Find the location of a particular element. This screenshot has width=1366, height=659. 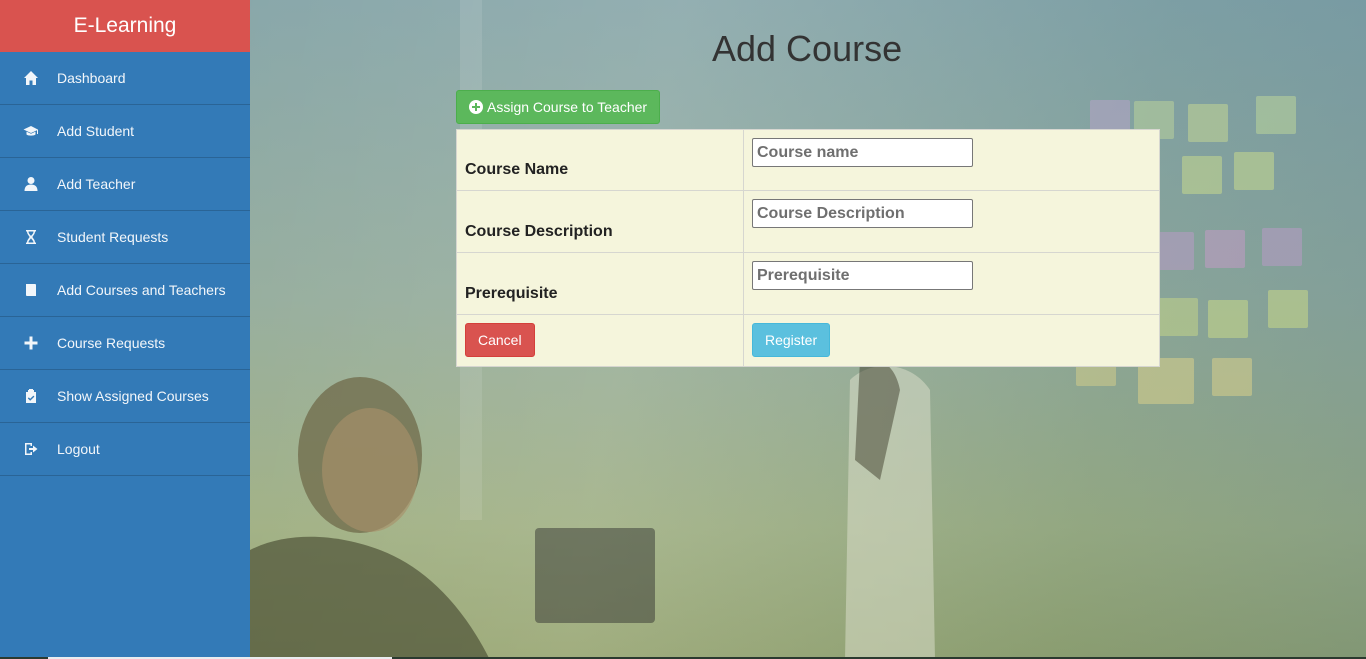

home-icon is located at coordinates (31, 78).